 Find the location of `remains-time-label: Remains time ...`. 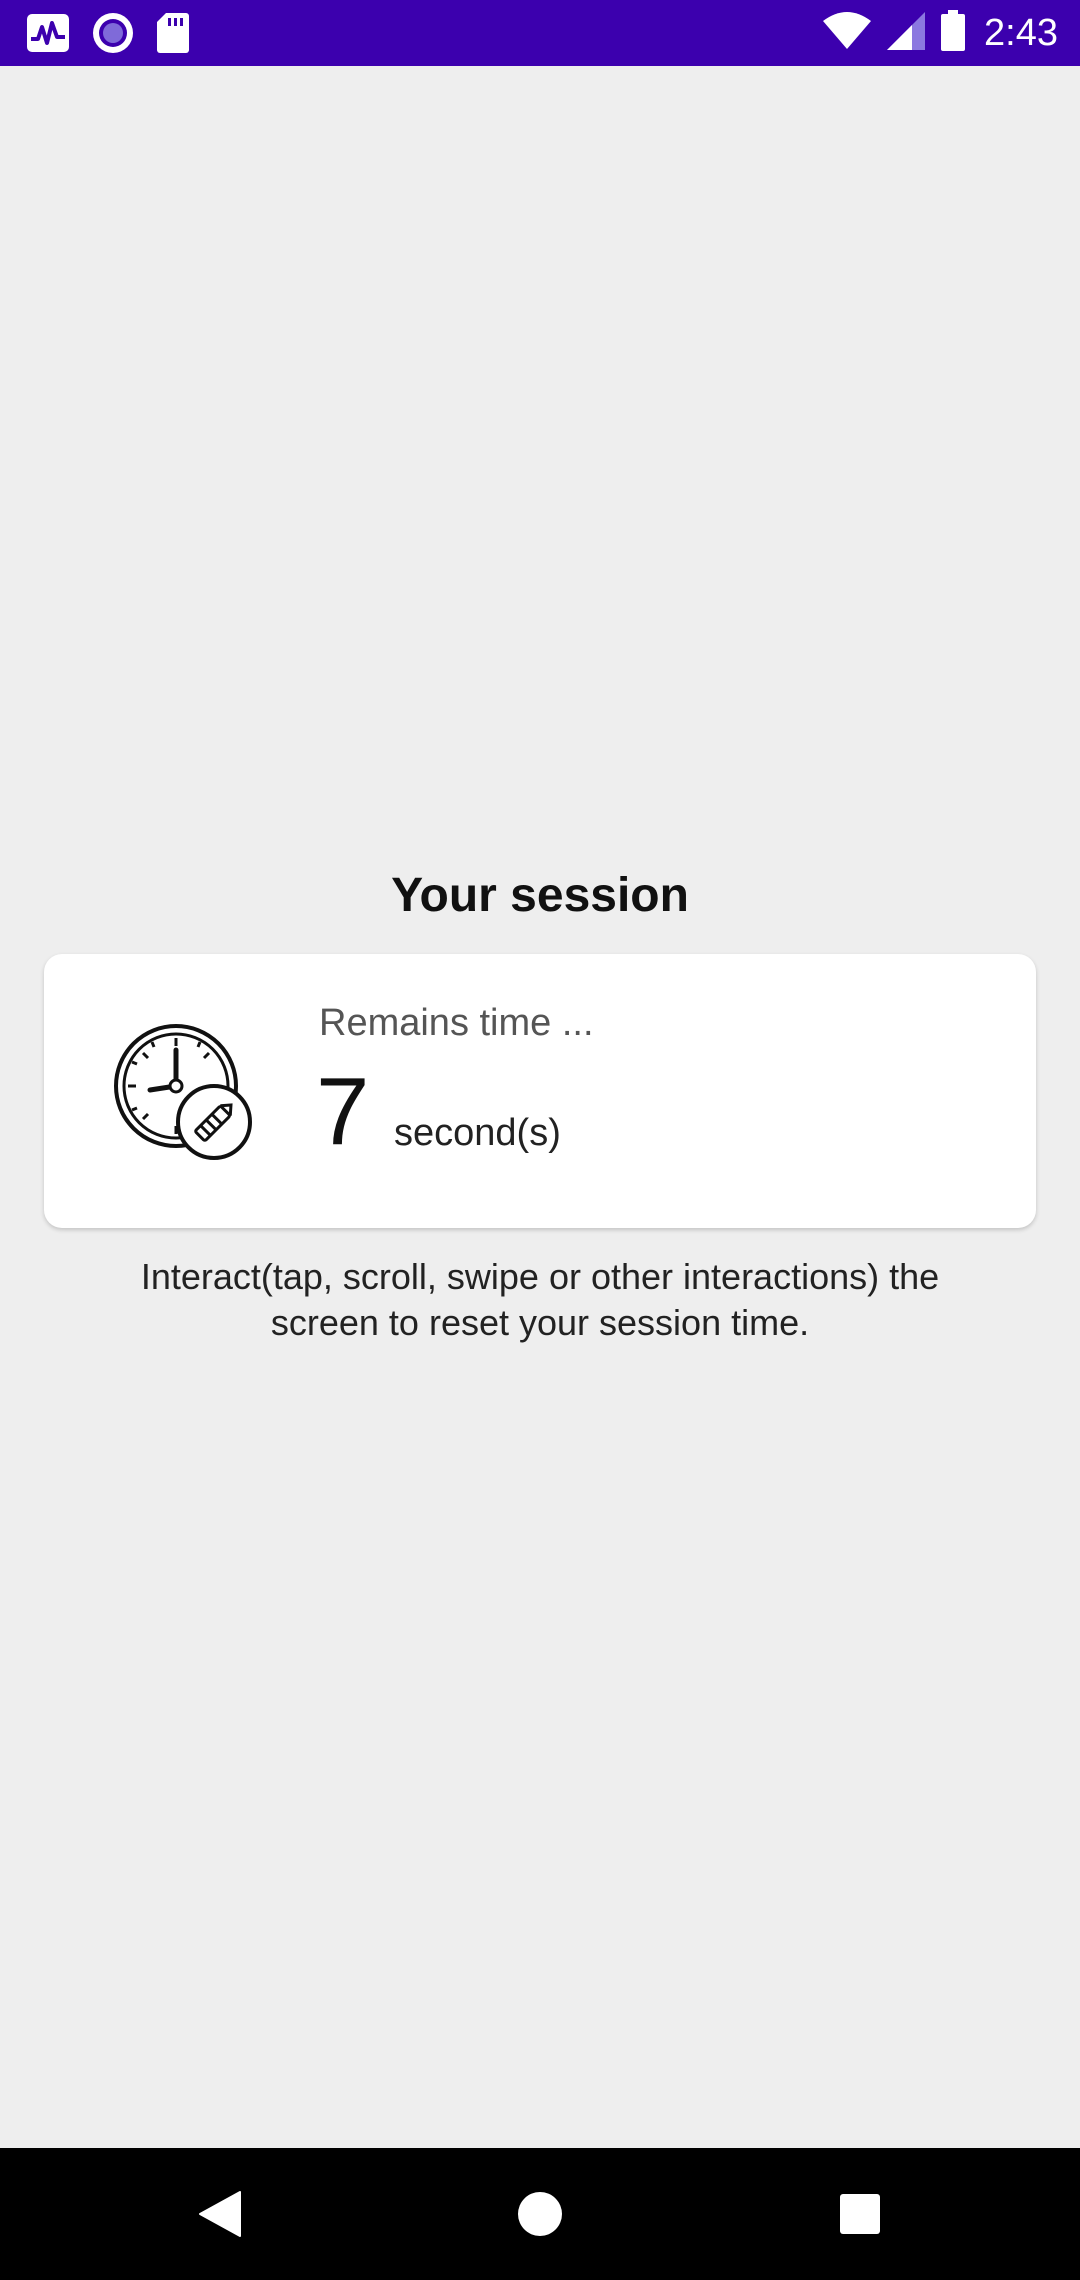

remains-time-label: Remains time ... is located at coordinates (456, 1023).